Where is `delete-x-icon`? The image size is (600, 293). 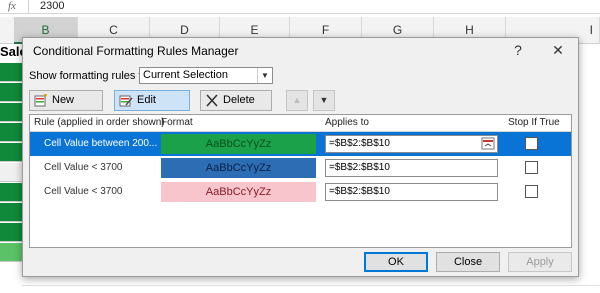
delete-x-icon is located at coordinates (212, 100).